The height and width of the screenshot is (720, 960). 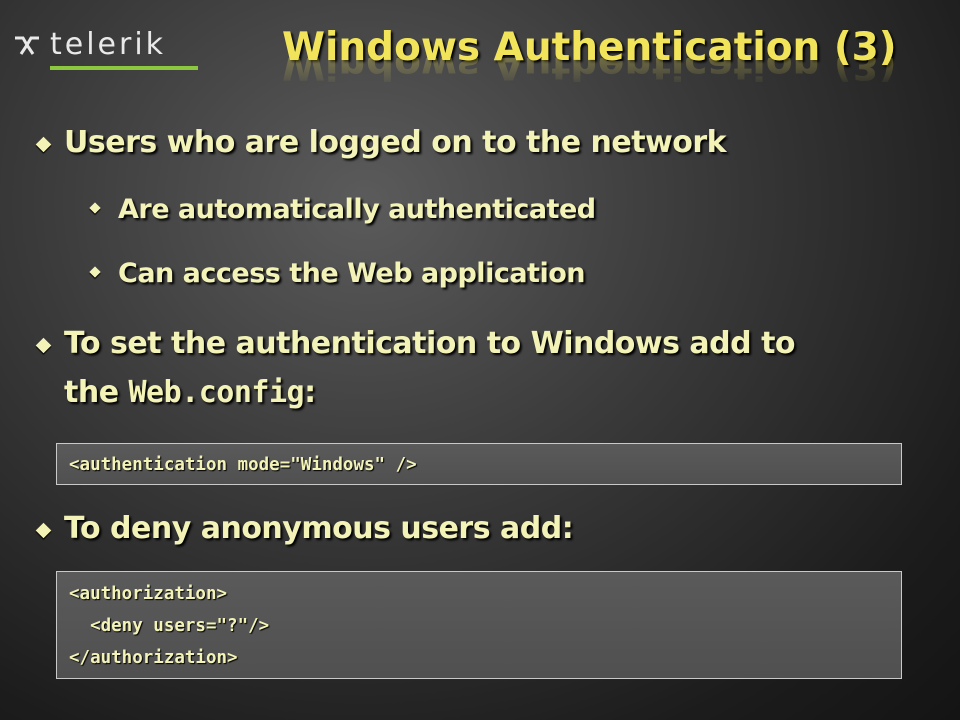 What do you see at coordinates (148, 594) in the screenshot?
I see `code-line: <authorization>` at bounding box center [148, 594].